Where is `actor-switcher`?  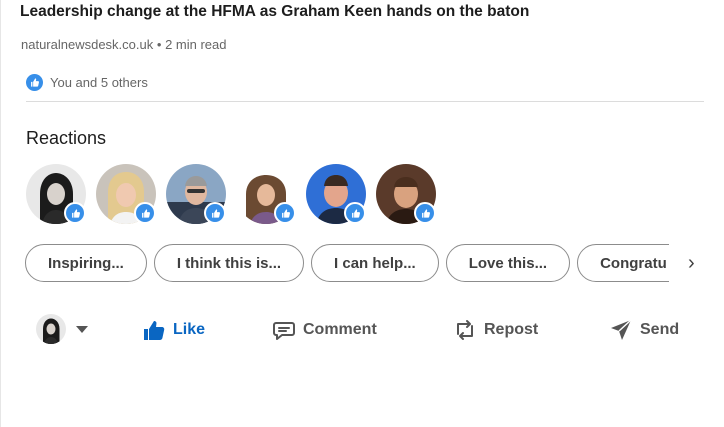
actor-switcher is located at coordinates (62, 329).